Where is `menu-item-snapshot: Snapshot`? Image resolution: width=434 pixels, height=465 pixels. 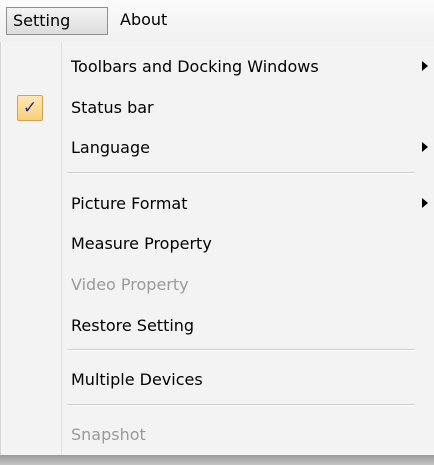
menu-item-snapshot: Snapshot is located at coordinates (217, 435).